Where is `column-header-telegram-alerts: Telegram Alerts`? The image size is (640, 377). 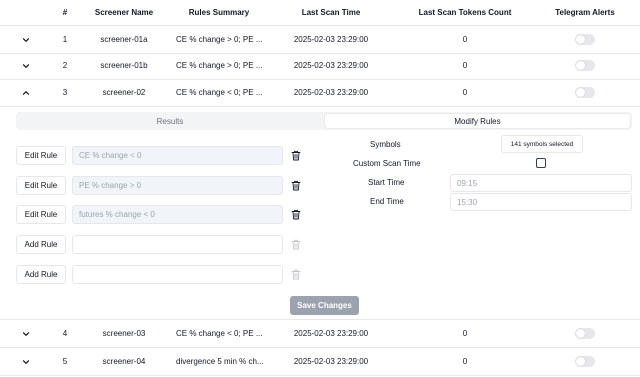
column-header-telegram-alerts: Telegram Alerts is located at coordinates (585, 12).